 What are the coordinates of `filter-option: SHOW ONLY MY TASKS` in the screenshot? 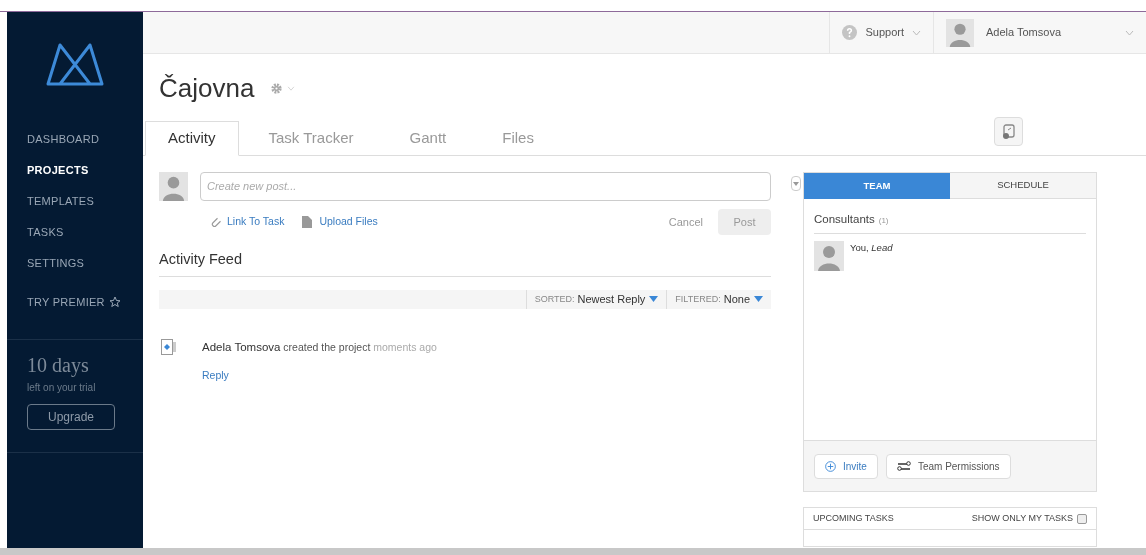 It's located at (1022, 518).